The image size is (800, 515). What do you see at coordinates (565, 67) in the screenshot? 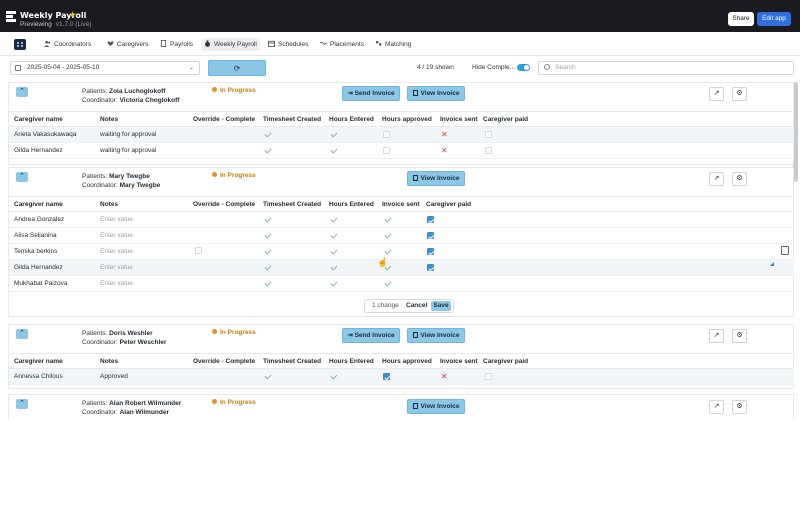
I see `search-placeholder: Search` at bounding box center [565, 67].